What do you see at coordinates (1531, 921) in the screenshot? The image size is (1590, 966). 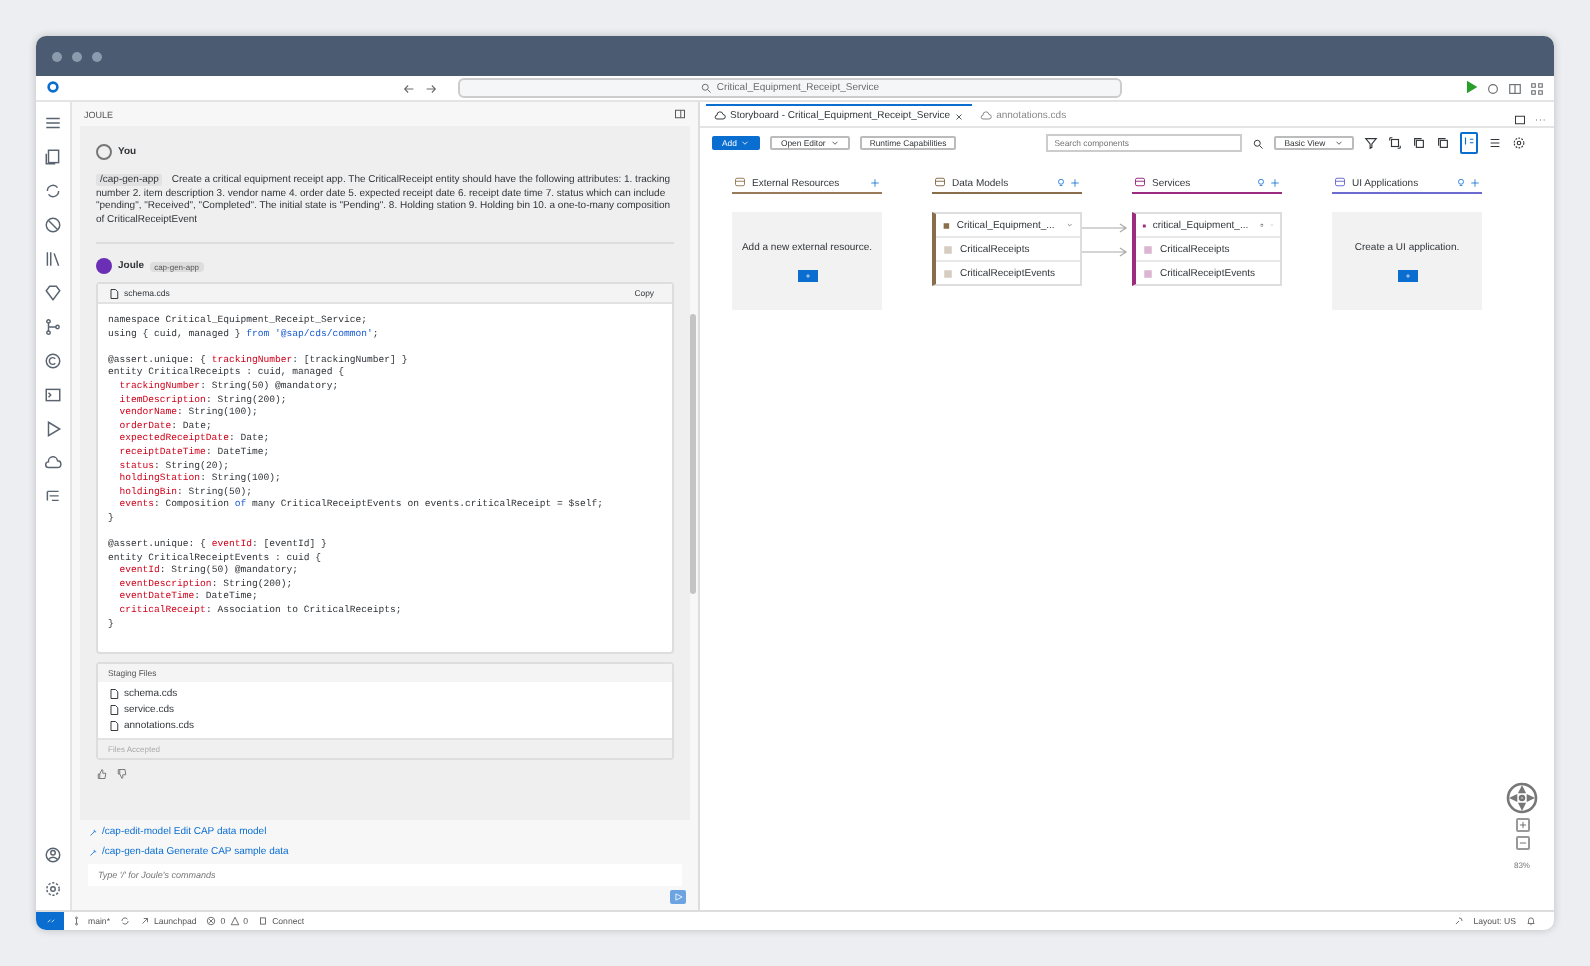 I see `bell-icon` at bounding box center [1531, 921].